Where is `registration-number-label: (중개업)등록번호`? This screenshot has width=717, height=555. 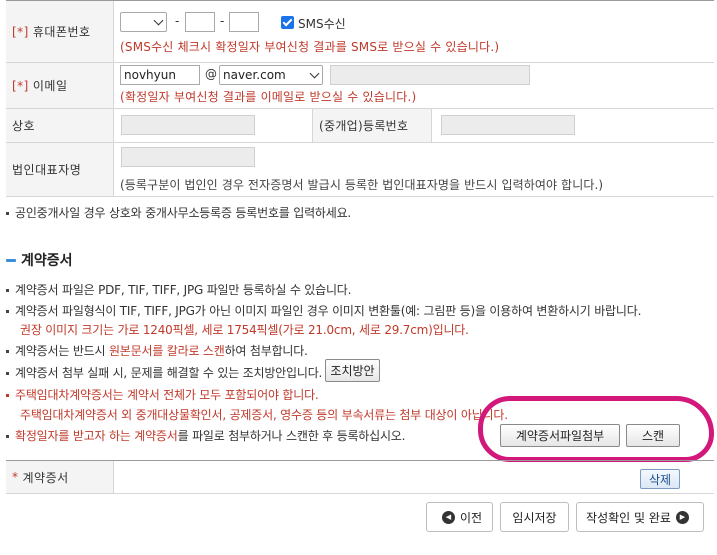
registration-number-label: (중개업)등록번호 is located at coordinates (372, 125).